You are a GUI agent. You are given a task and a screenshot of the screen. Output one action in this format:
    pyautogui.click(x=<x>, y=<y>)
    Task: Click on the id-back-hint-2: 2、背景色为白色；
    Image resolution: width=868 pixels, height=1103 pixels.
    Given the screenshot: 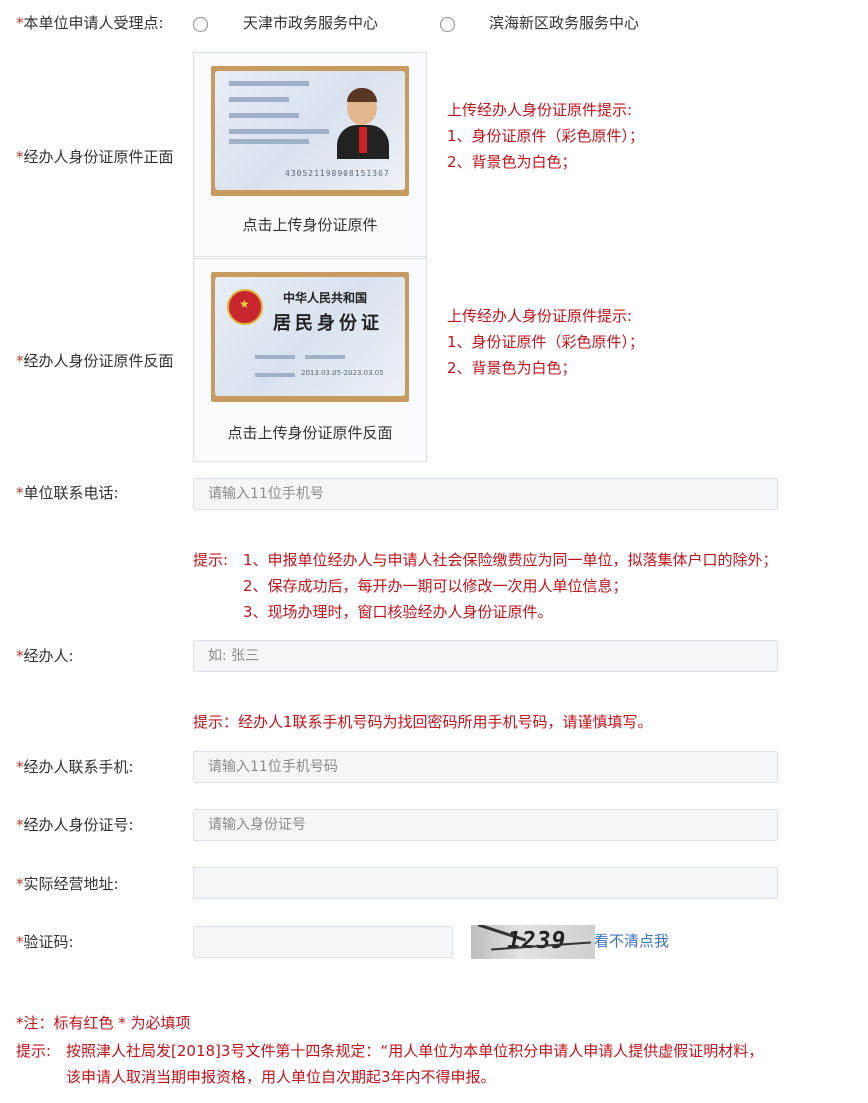 What is the action you would take?
    pyautogui.click(x=512, y=368)
    